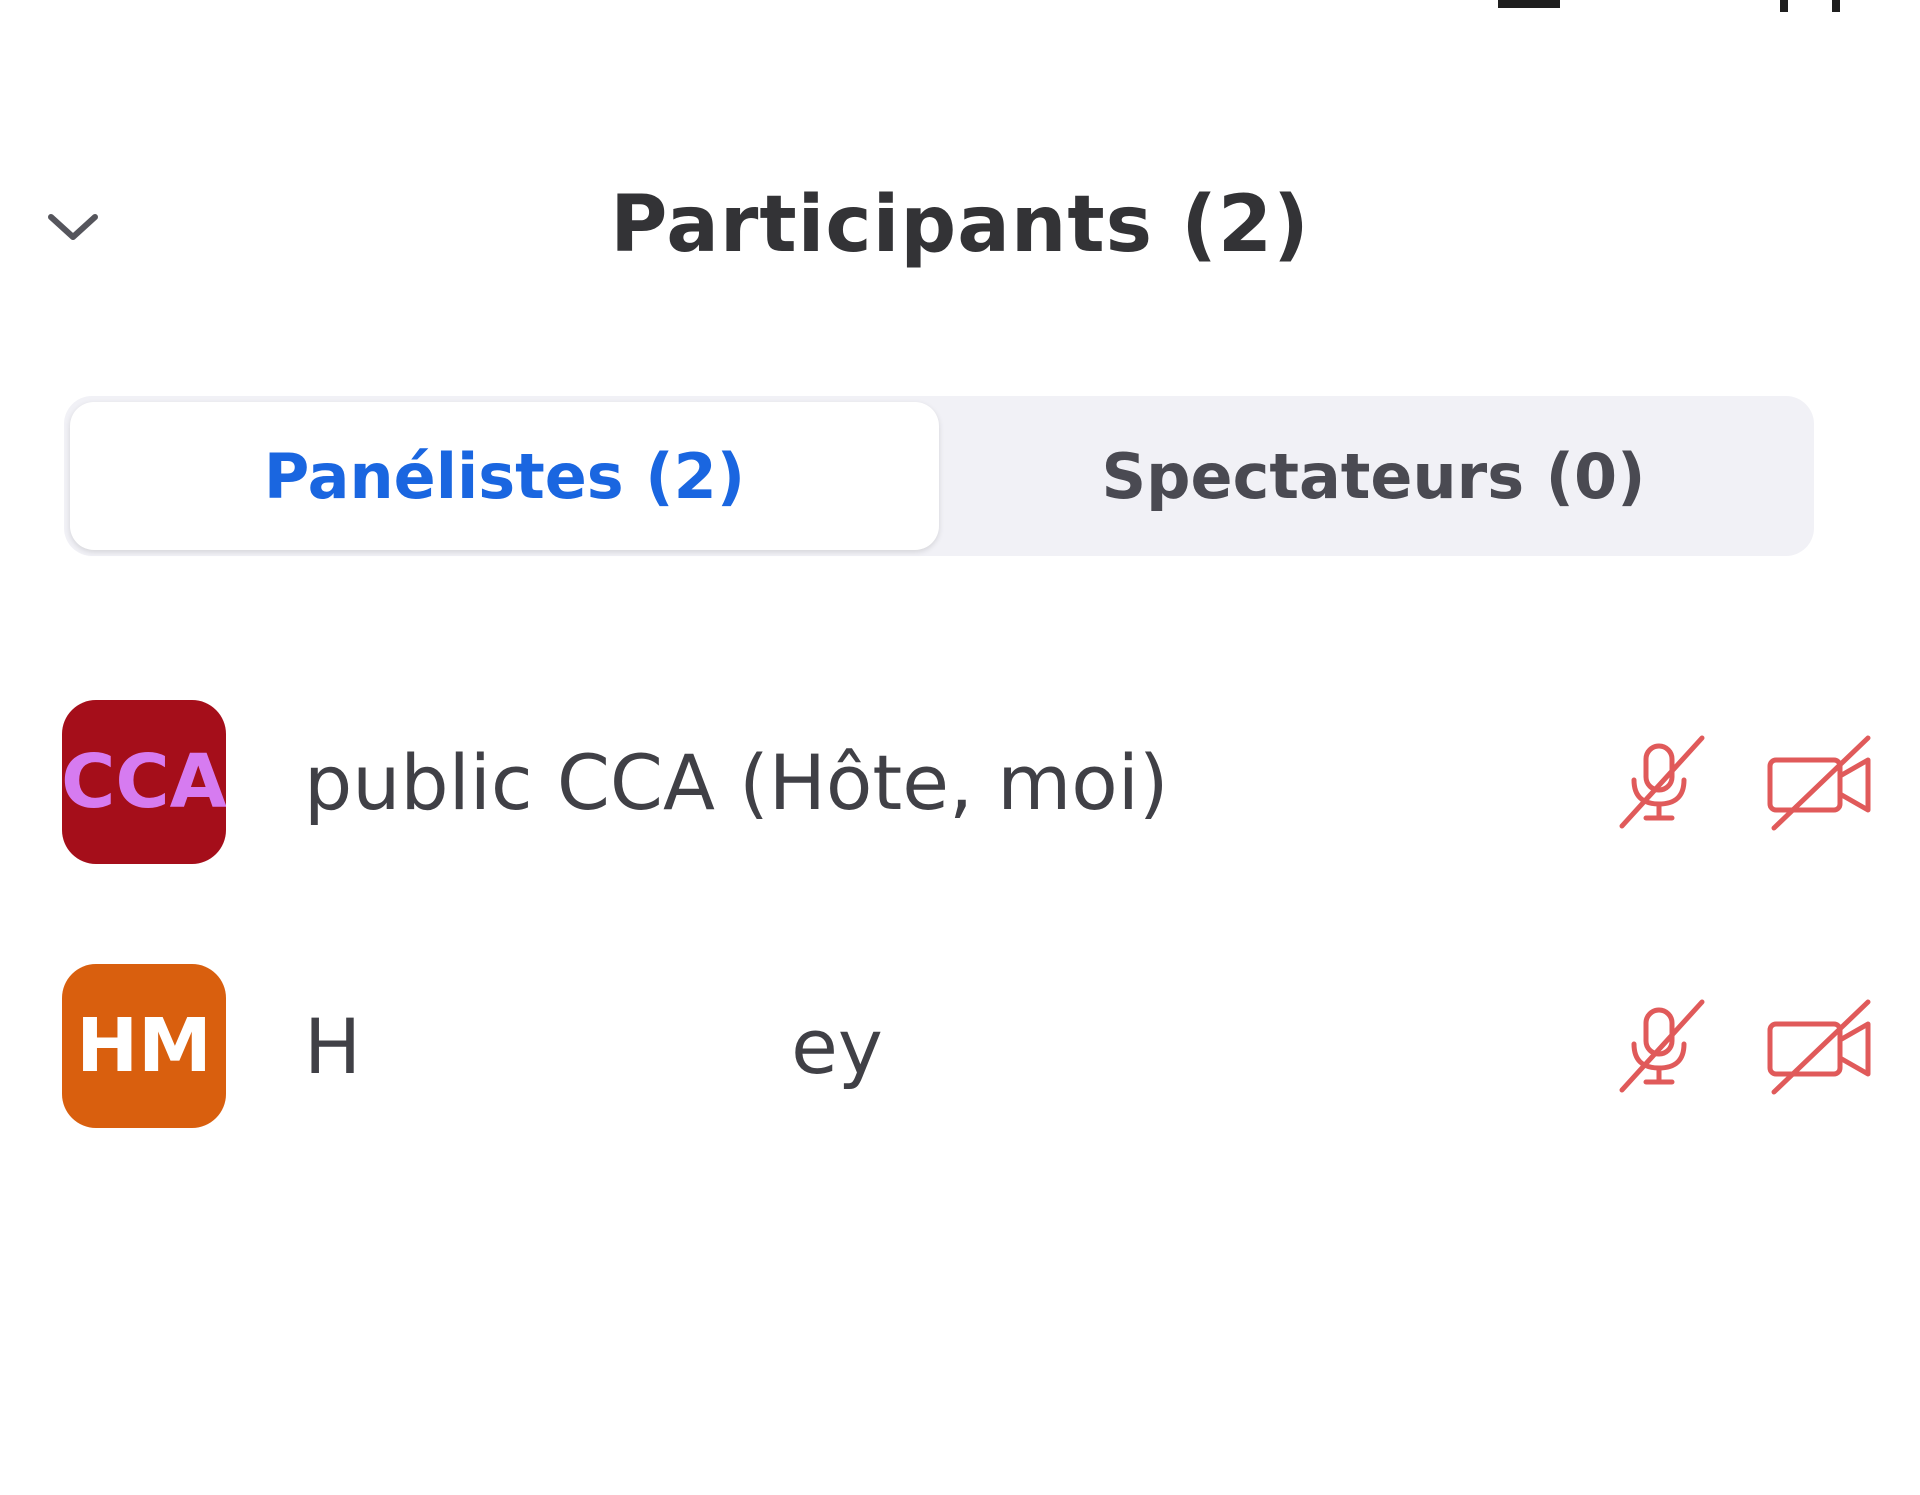 The image size is (1920, 1495). I want to click on avatar: CCA, so click(144, 782).